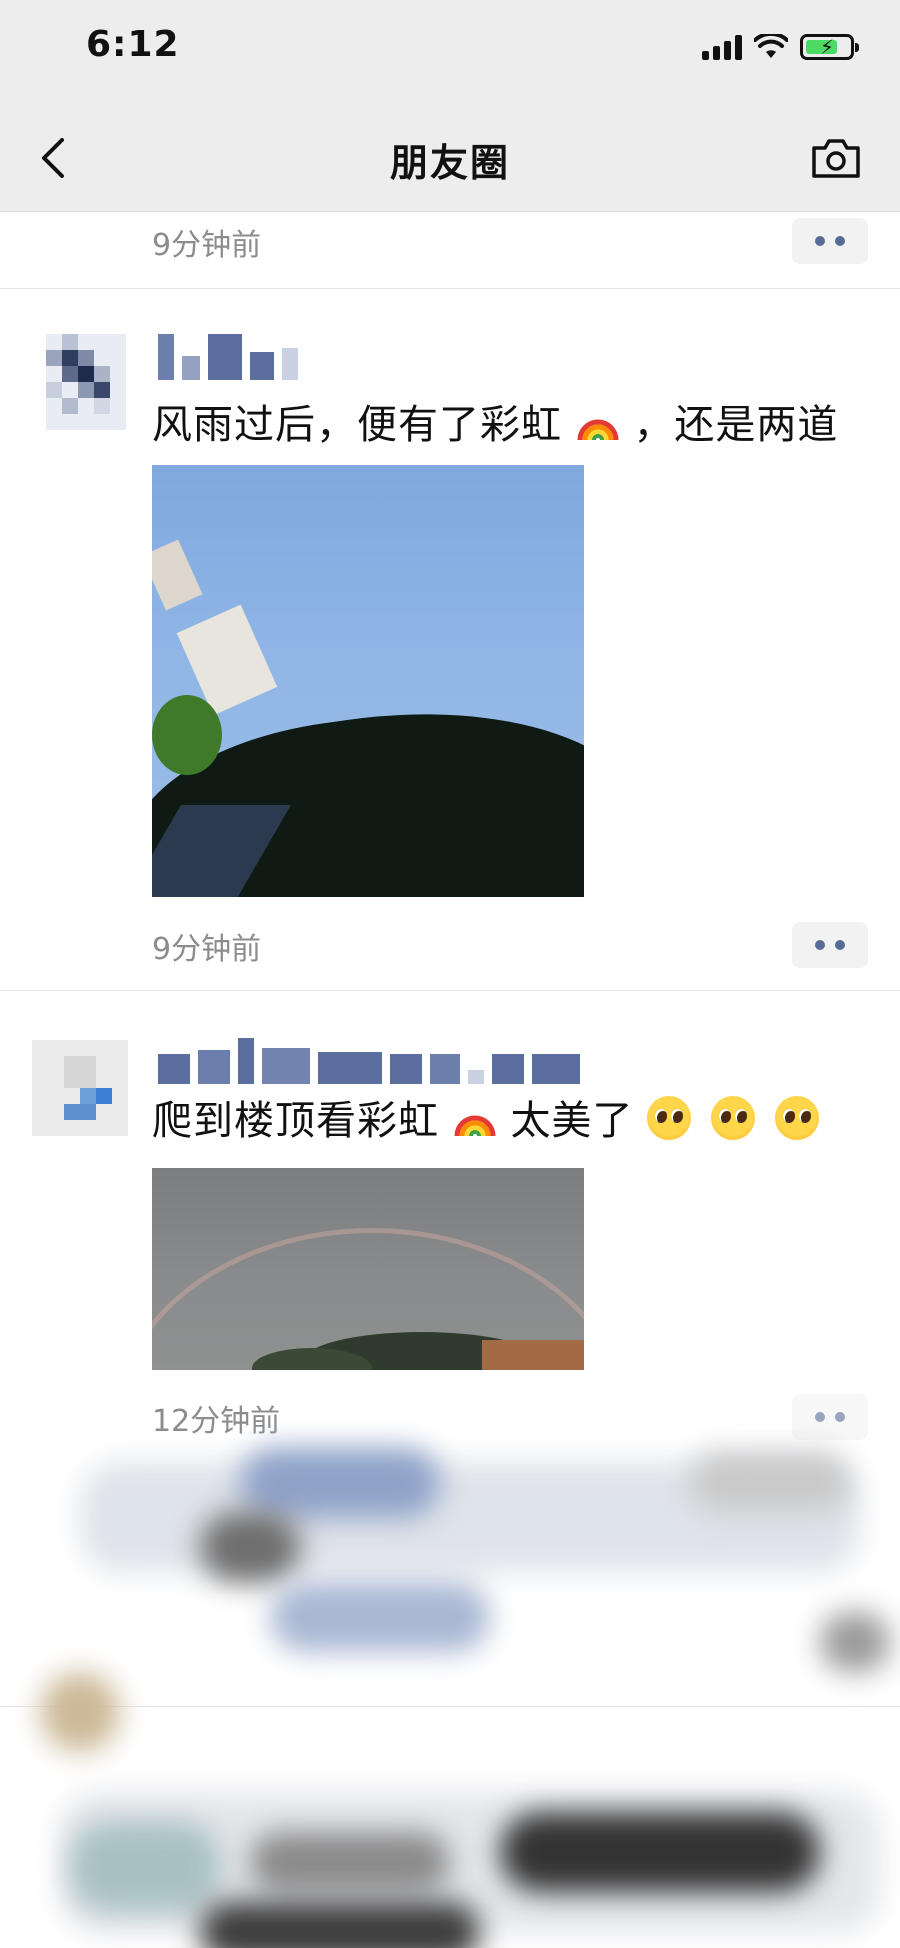  I want to click on post-text-tail: 太美了, so click(572, 1121).